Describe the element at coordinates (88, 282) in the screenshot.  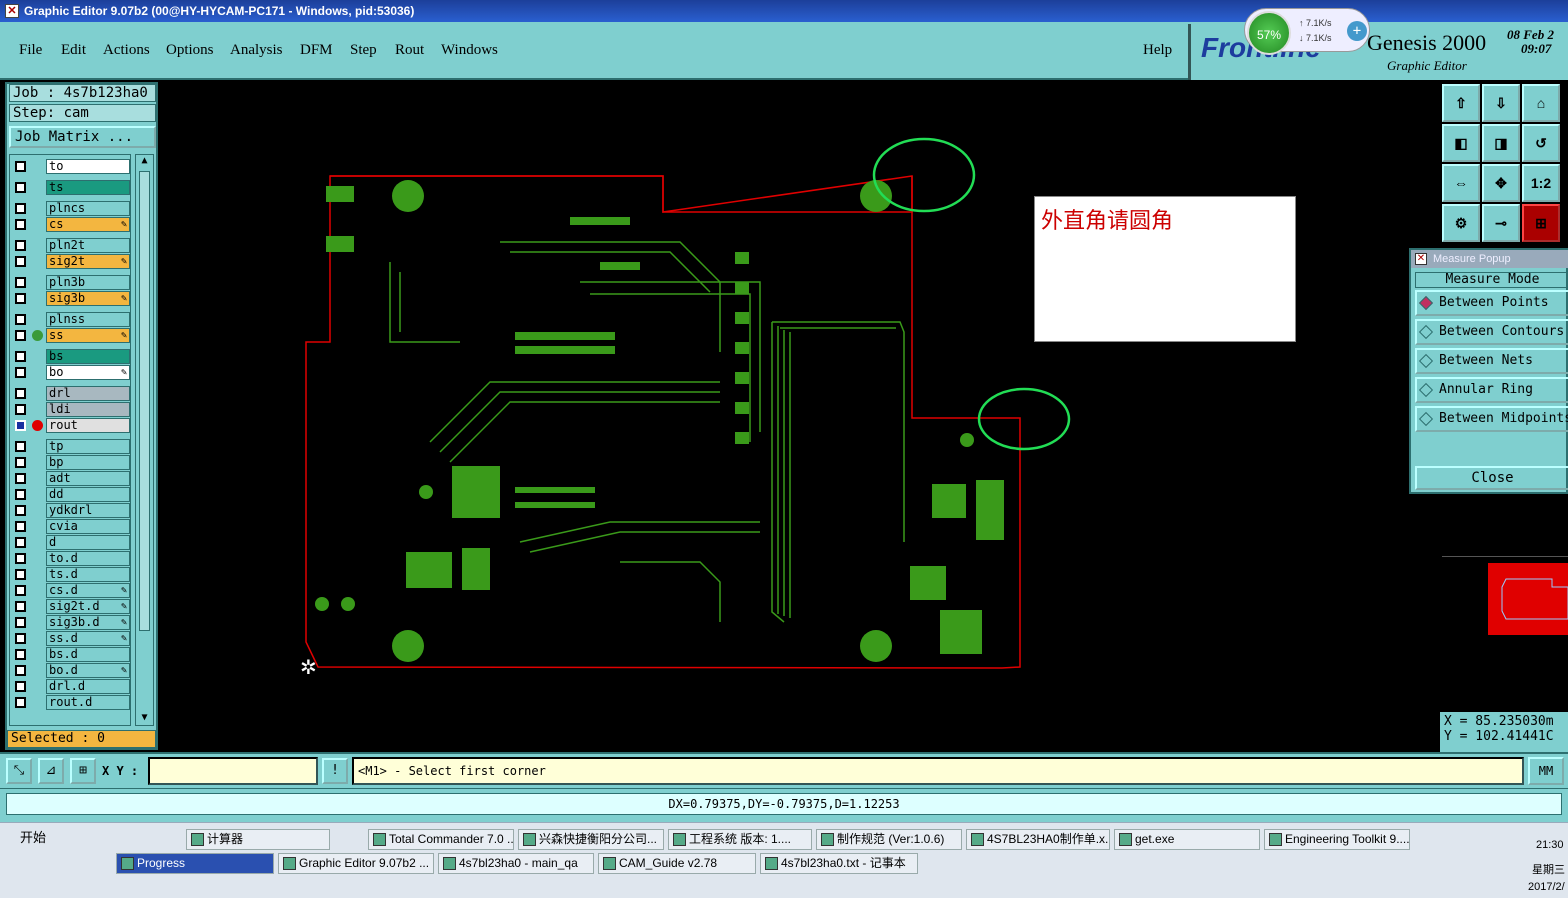
I see `layer-name: pln3b` at that location.